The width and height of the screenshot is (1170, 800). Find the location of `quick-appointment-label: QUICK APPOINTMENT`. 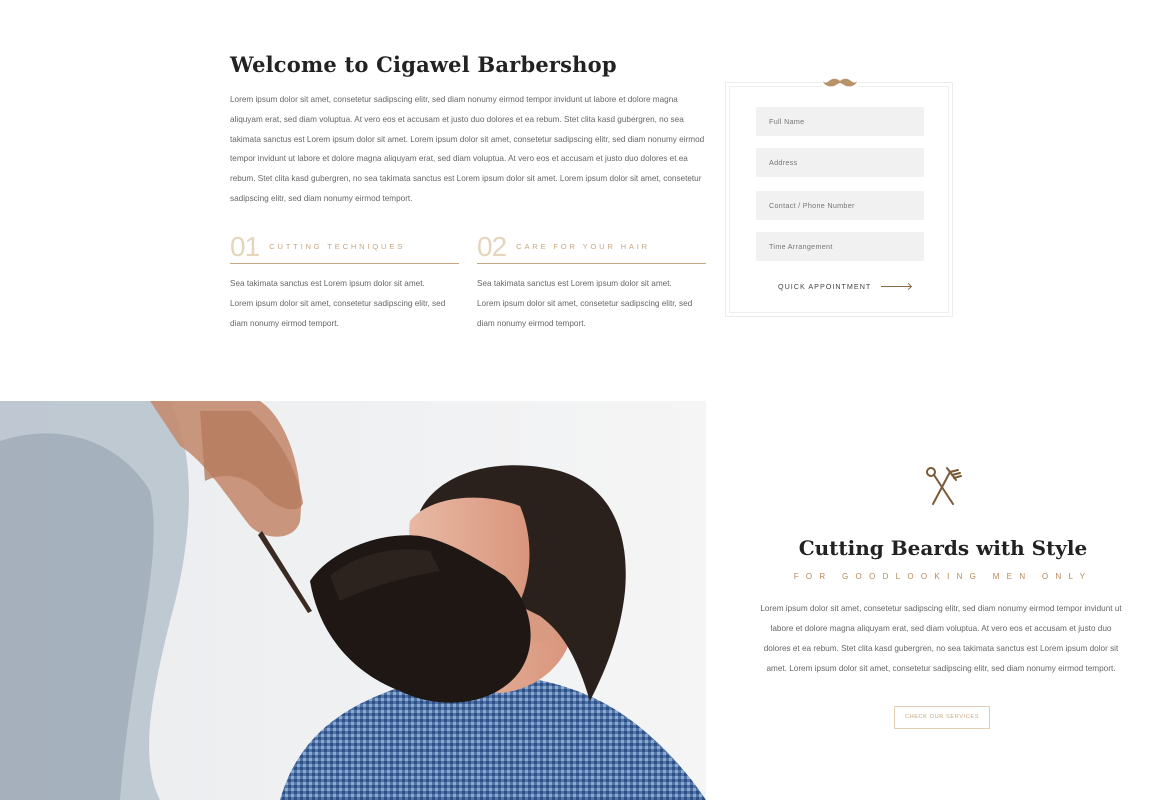

quick-appointment-label: QUICK APPOINTMENT is located at coordinates (825, 286).